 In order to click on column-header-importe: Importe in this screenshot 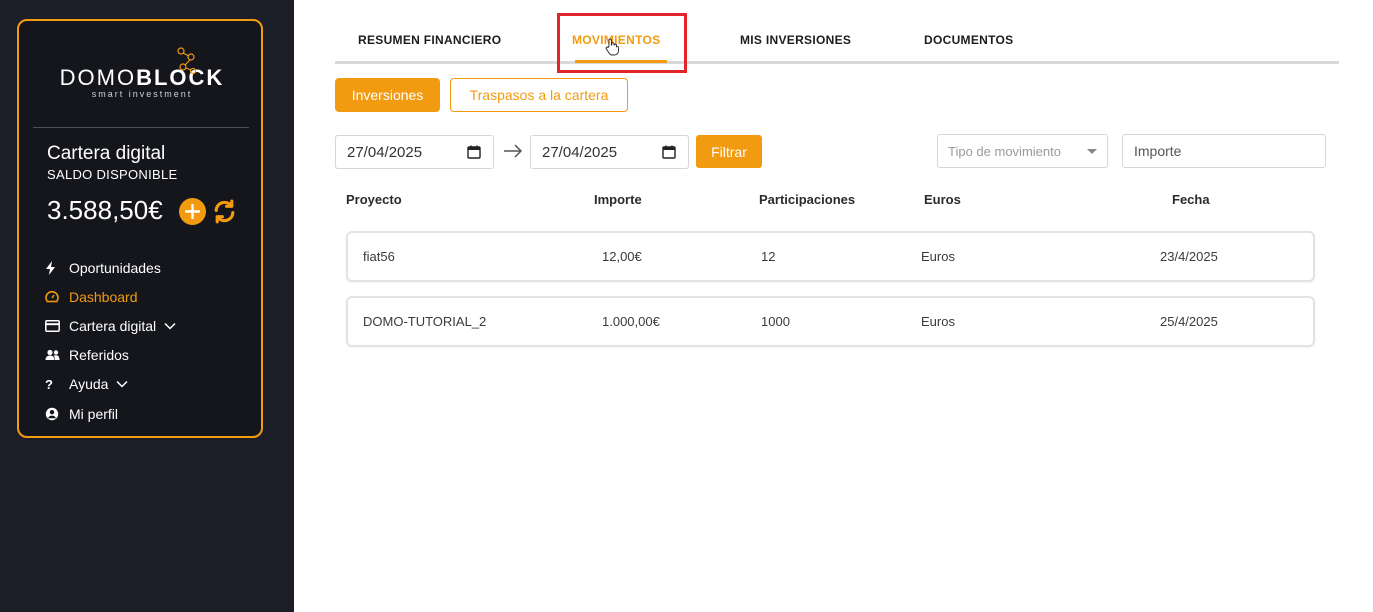, I will do `click(618, 199)`.